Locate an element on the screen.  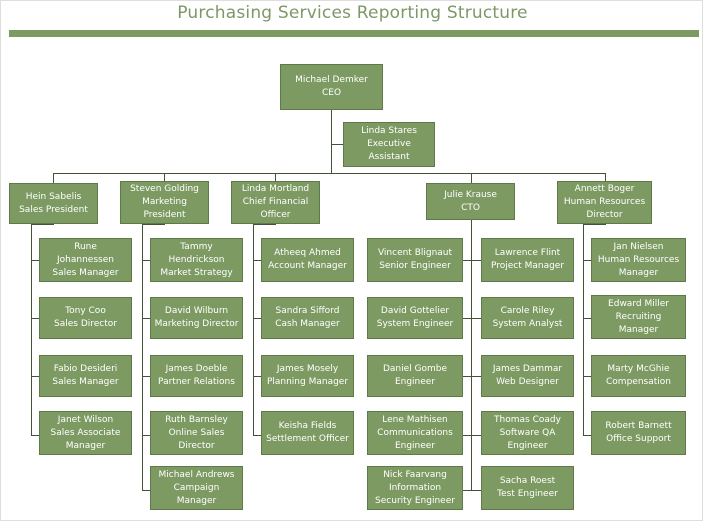
node-col4-r4-name: Lene Mathisen is located at coordinates (415, 419).